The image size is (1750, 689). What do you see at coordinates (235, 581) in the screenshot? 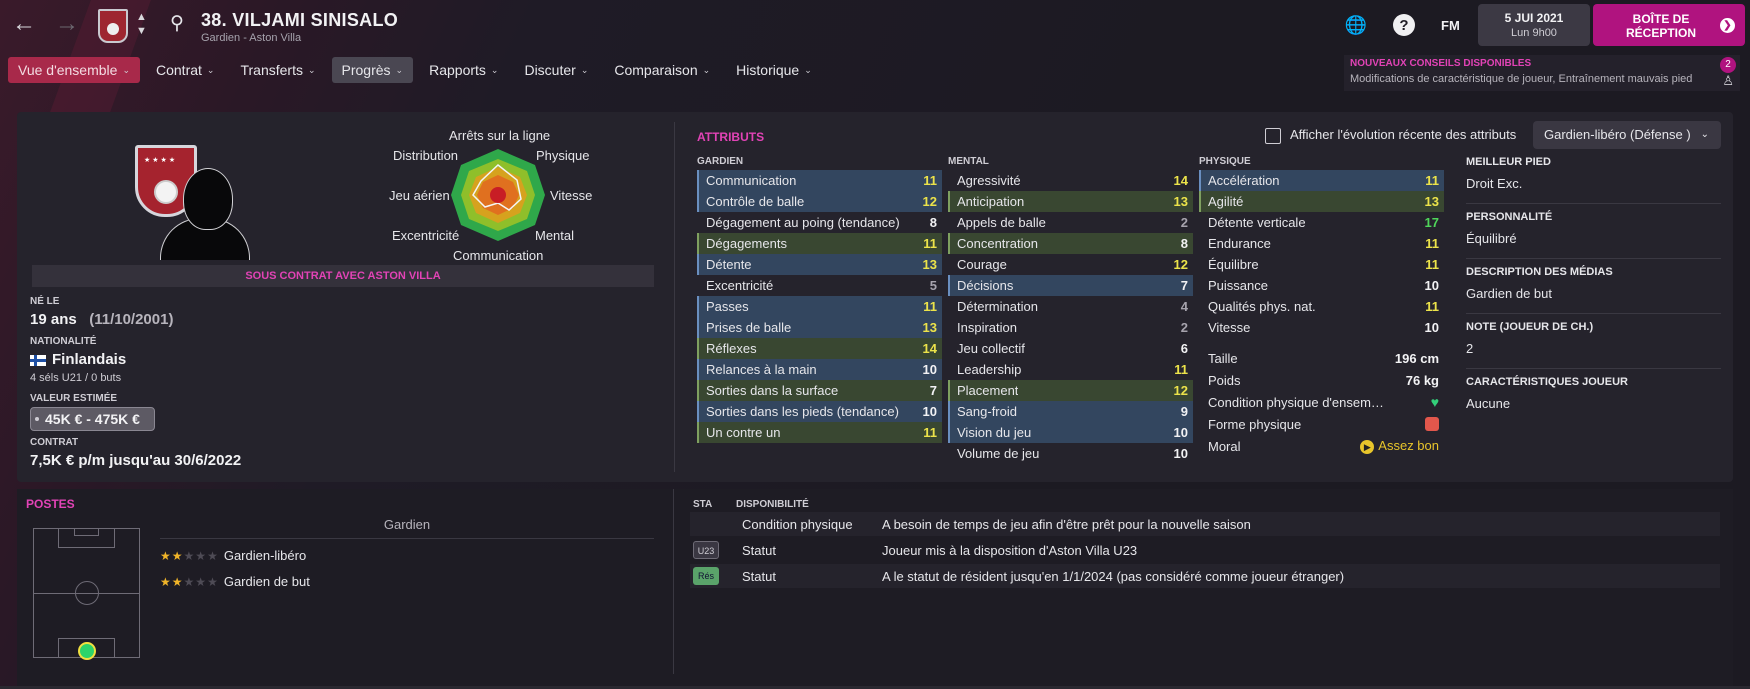
I see `role-row: ★ ★ ★ ★ ★ Gardien de but` at bounding box center [235, 581].